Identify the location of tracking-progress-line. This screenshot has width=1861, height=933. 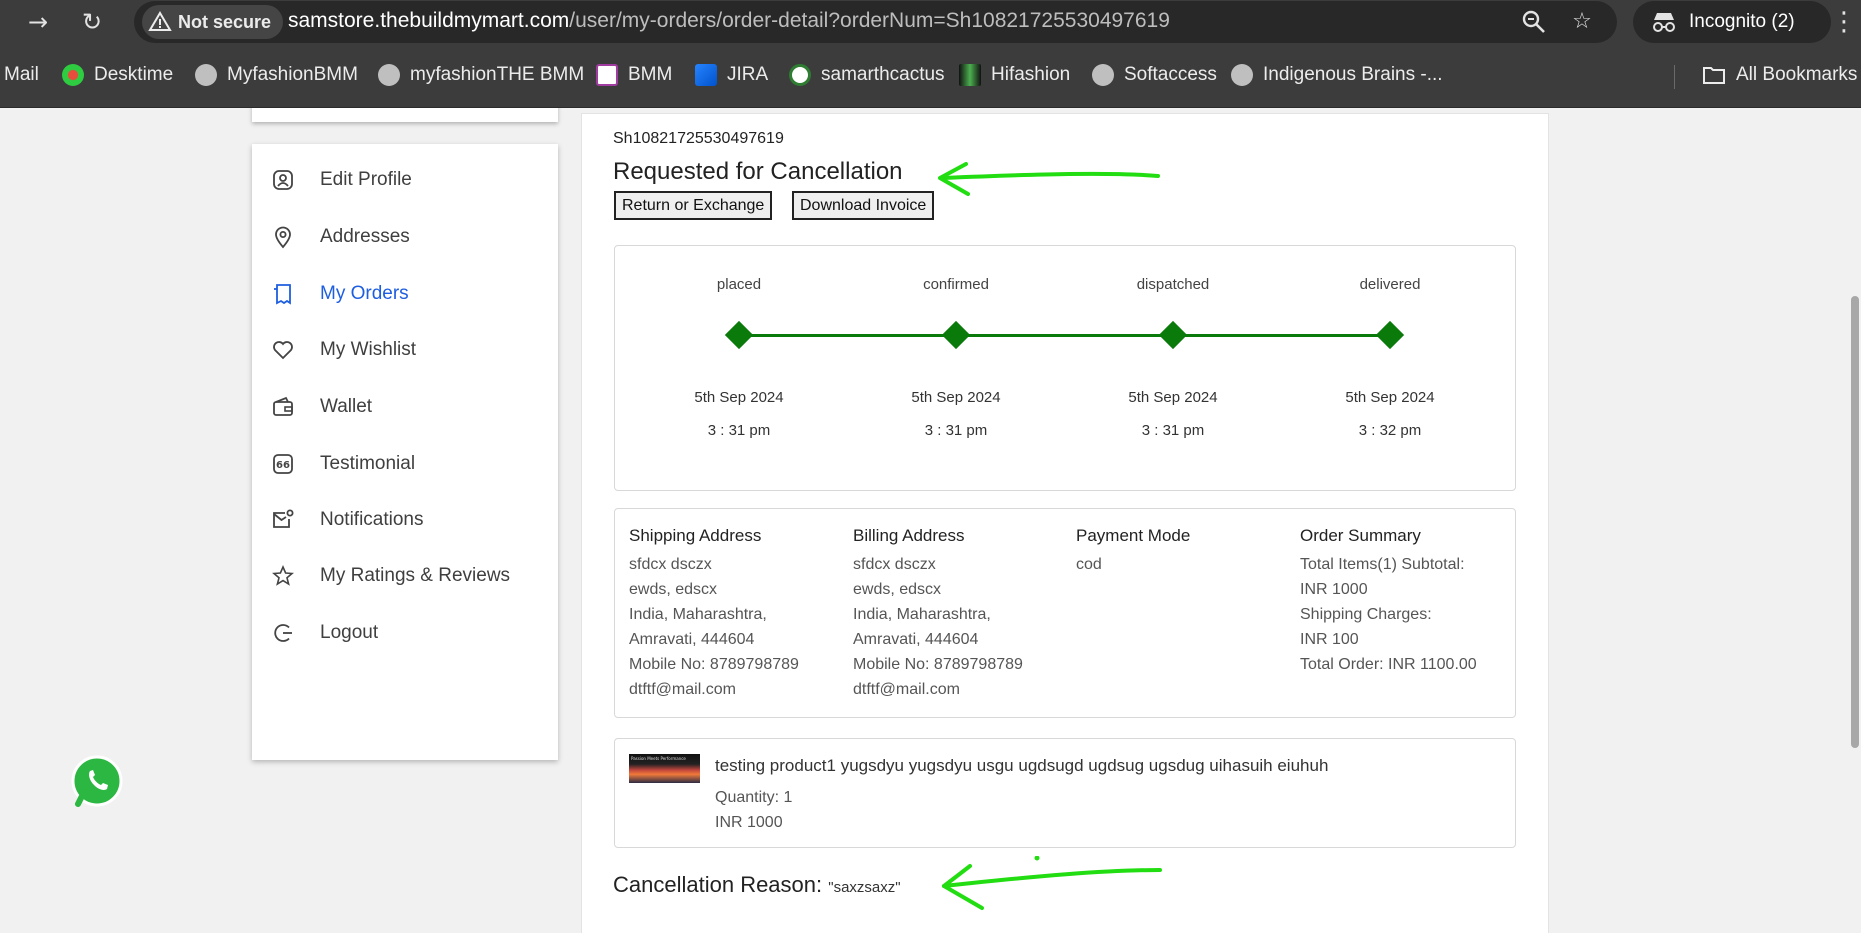
(1064, 335).